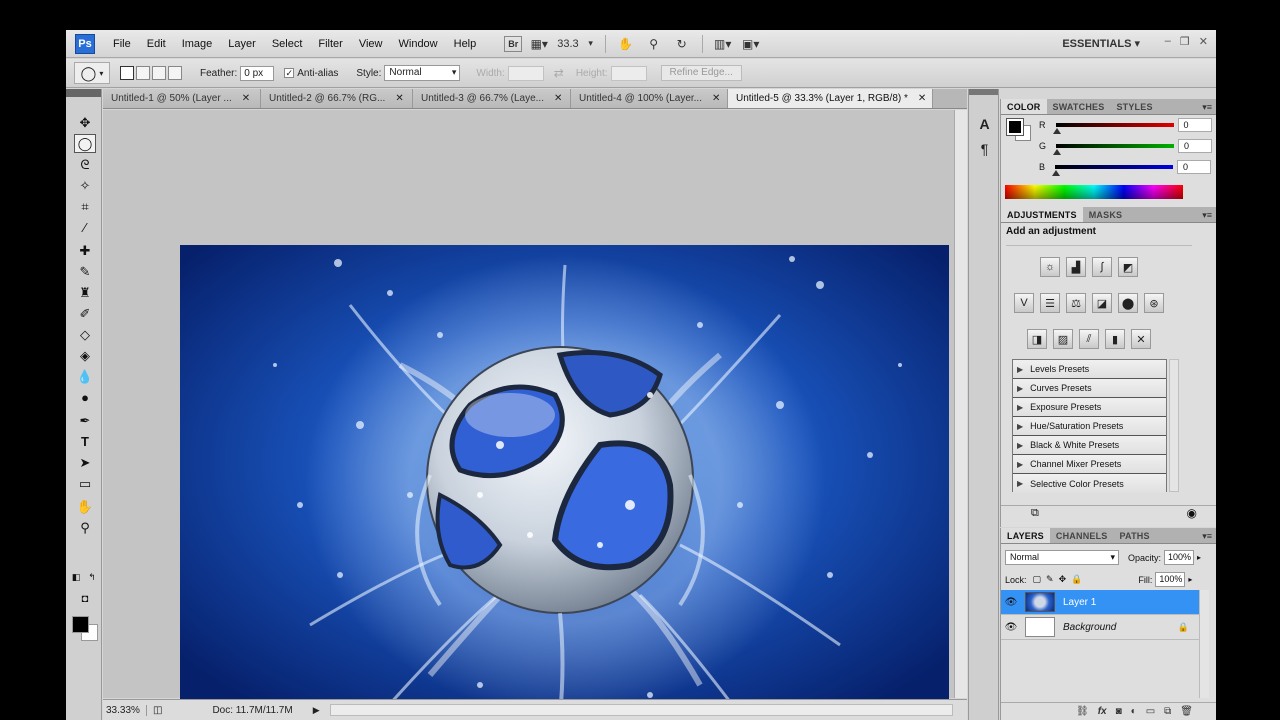  I want to click on gradient-map-icon: ▮, so click(1115, 339).